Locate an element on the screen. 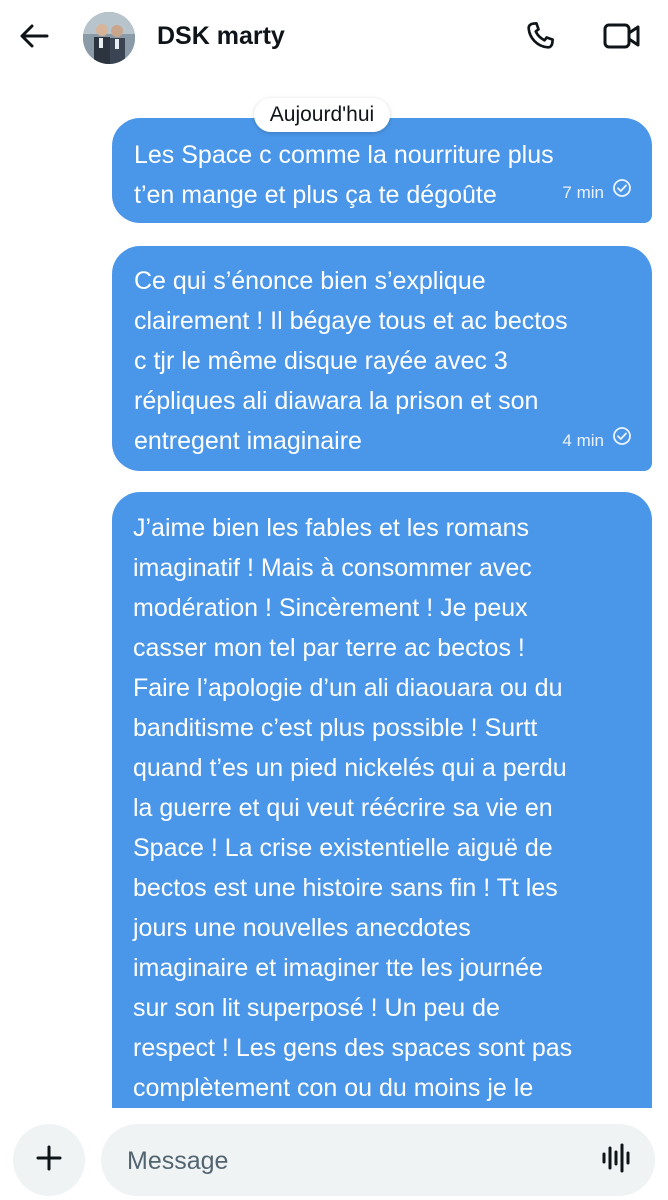 This screenshot has height=1200, width=668. contact-name: DSK marty is located at coordinates (221, 36).